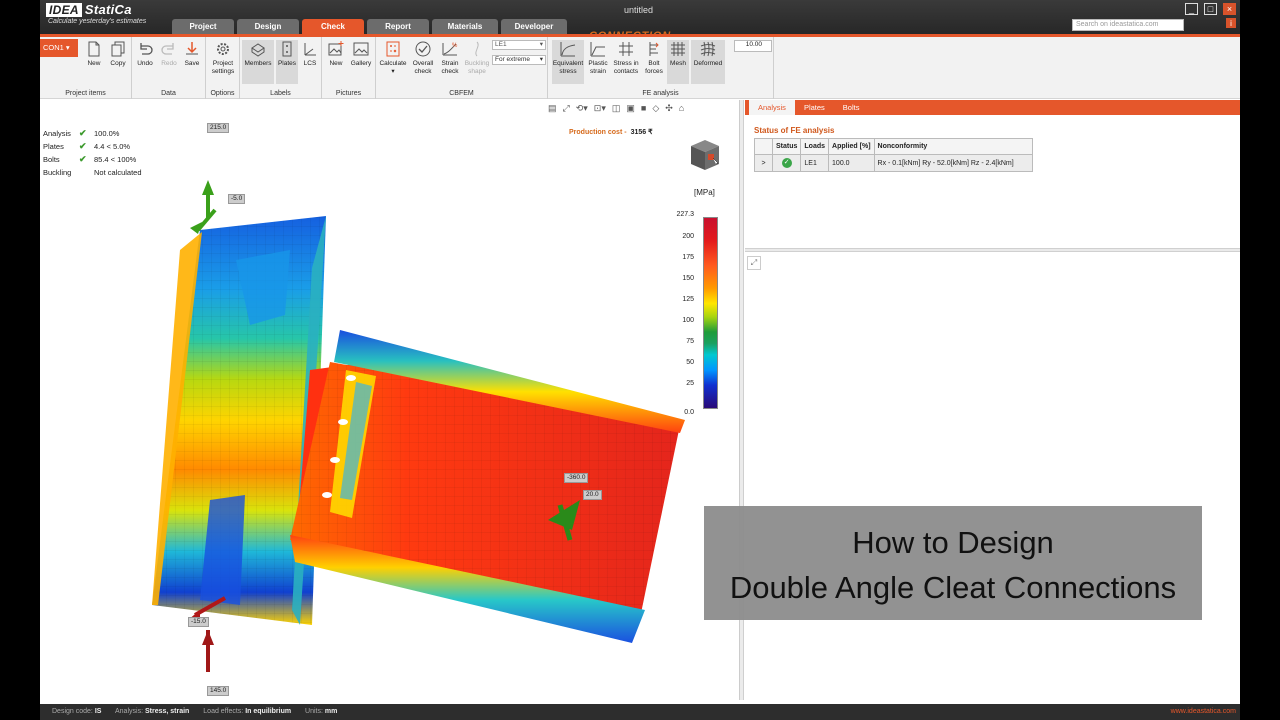 This screenshot has height=720, width=1280. What do you see at coordinates (223, 58) in the screenshot?
I see `project-settings-button: Project settings` at bounding box center [223, 58].